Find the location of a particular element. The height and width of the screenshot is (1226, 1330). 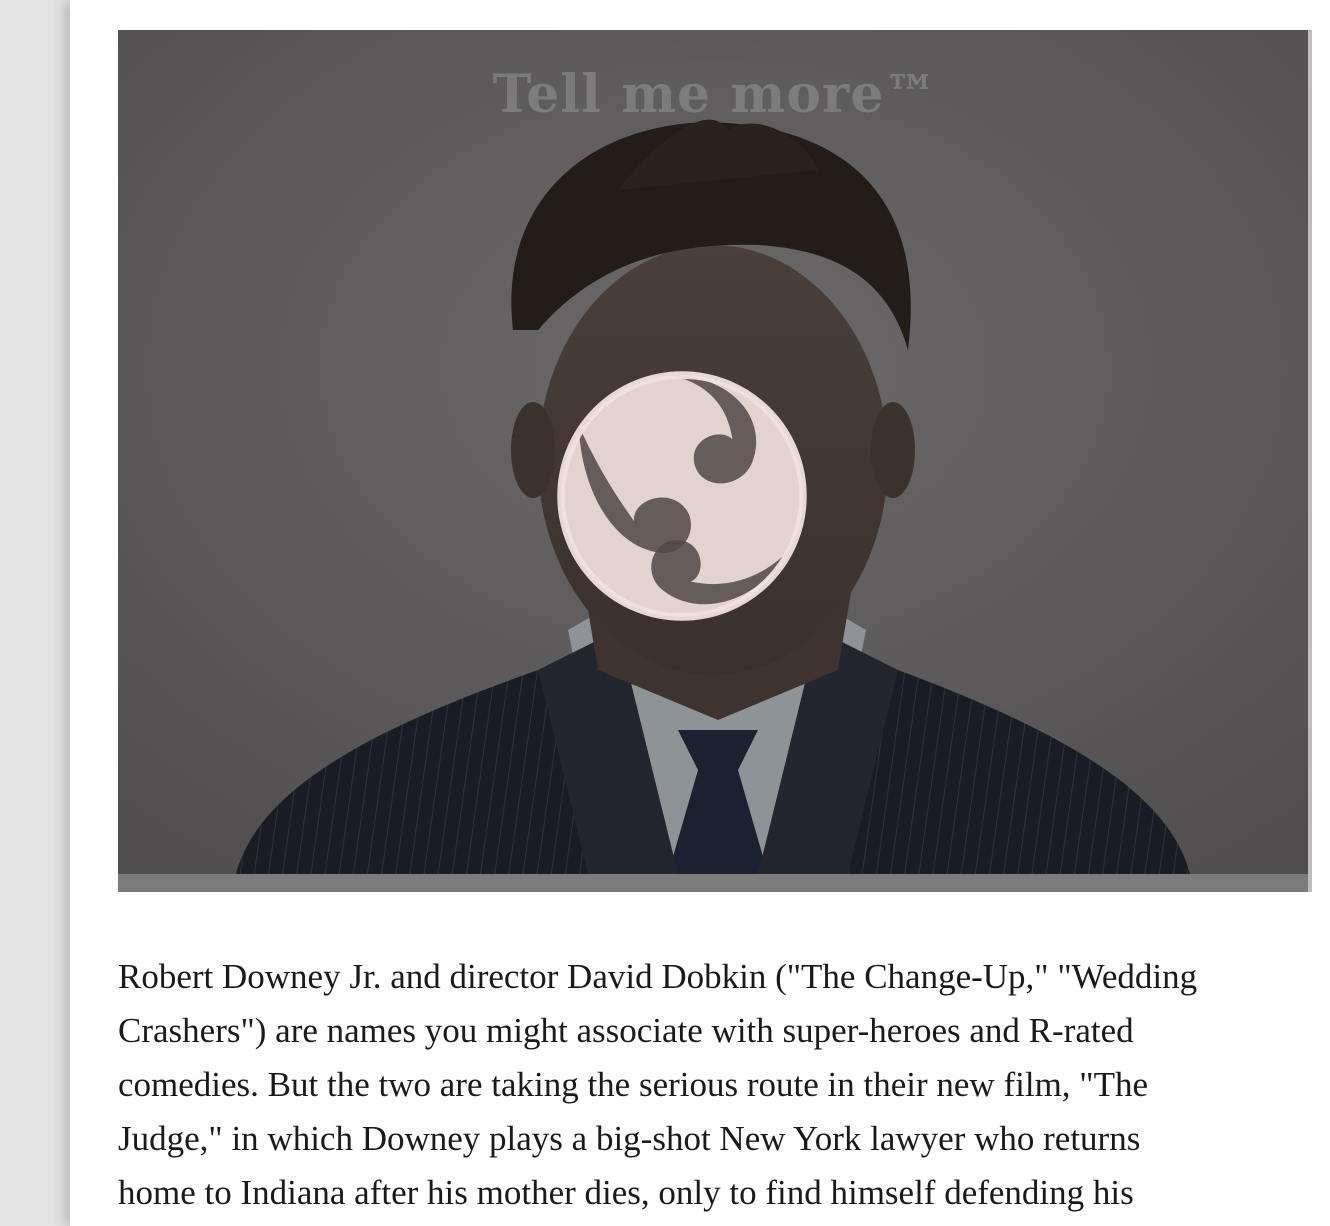

left-gutter is located at coordinates (35, 613).